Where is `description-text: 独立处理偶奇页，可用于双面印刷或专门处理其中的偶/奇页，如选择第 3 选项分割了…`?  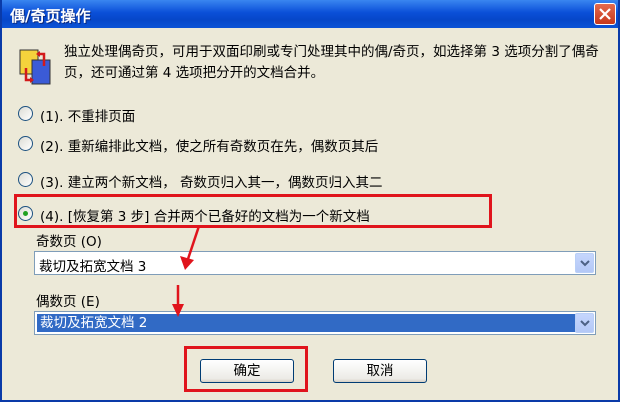 description-text: 独立处理偶奇页，可用于双面印刷或专门处理其中的偶/奇页，如选择第 3 选项分割了… is located at coordinates (331, 62).